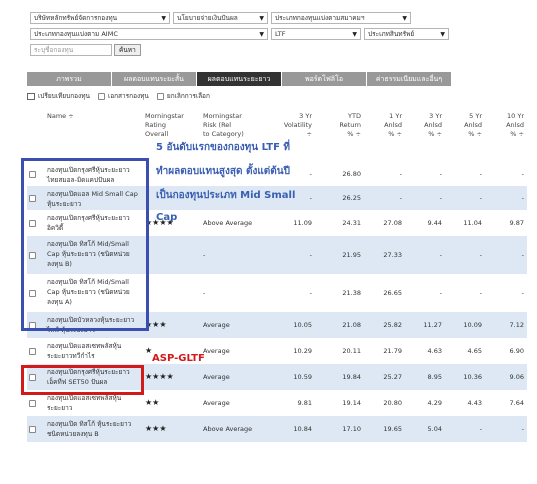  I want to click on return-3yr-value: 9.44, so click(434, 223).